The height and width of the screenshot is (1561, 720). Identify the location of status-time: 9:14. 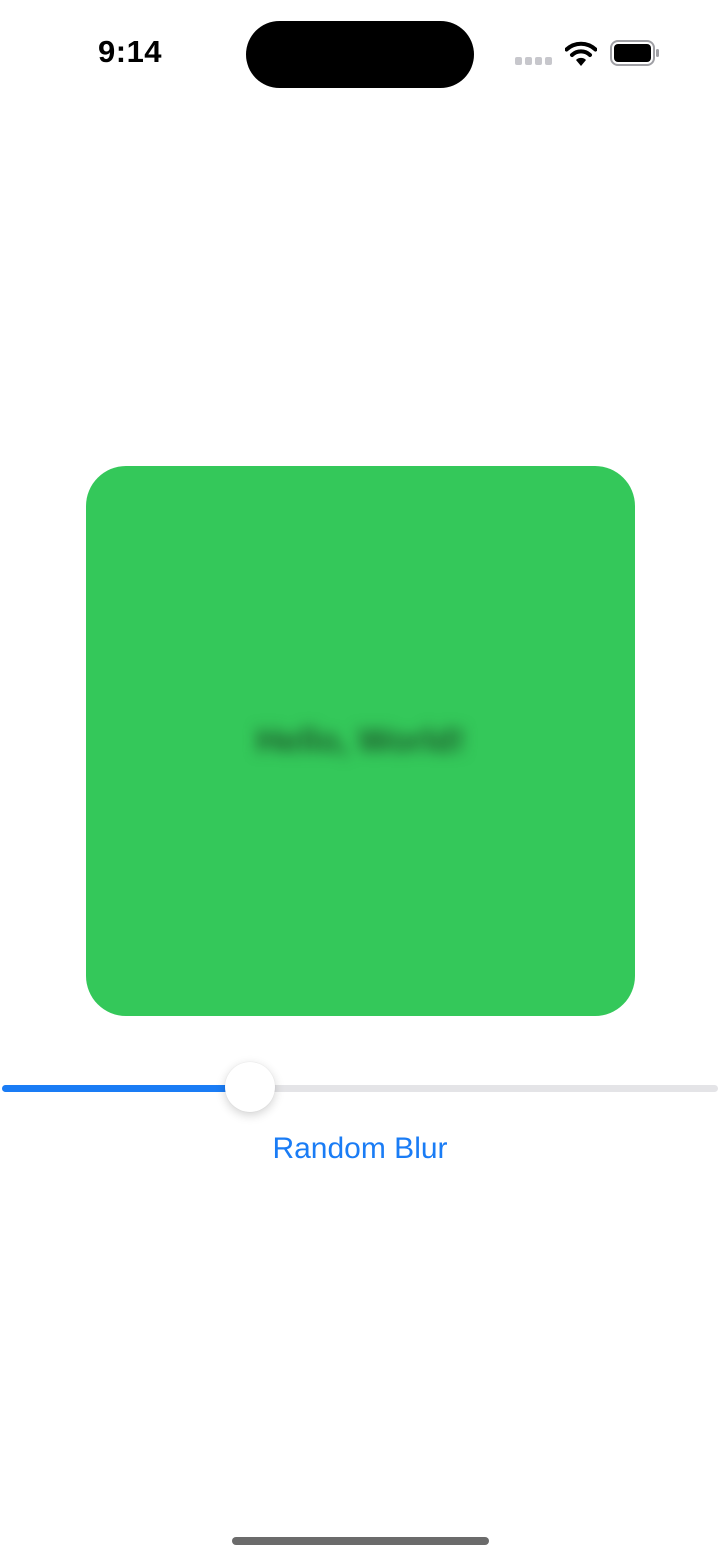
(130, 51).